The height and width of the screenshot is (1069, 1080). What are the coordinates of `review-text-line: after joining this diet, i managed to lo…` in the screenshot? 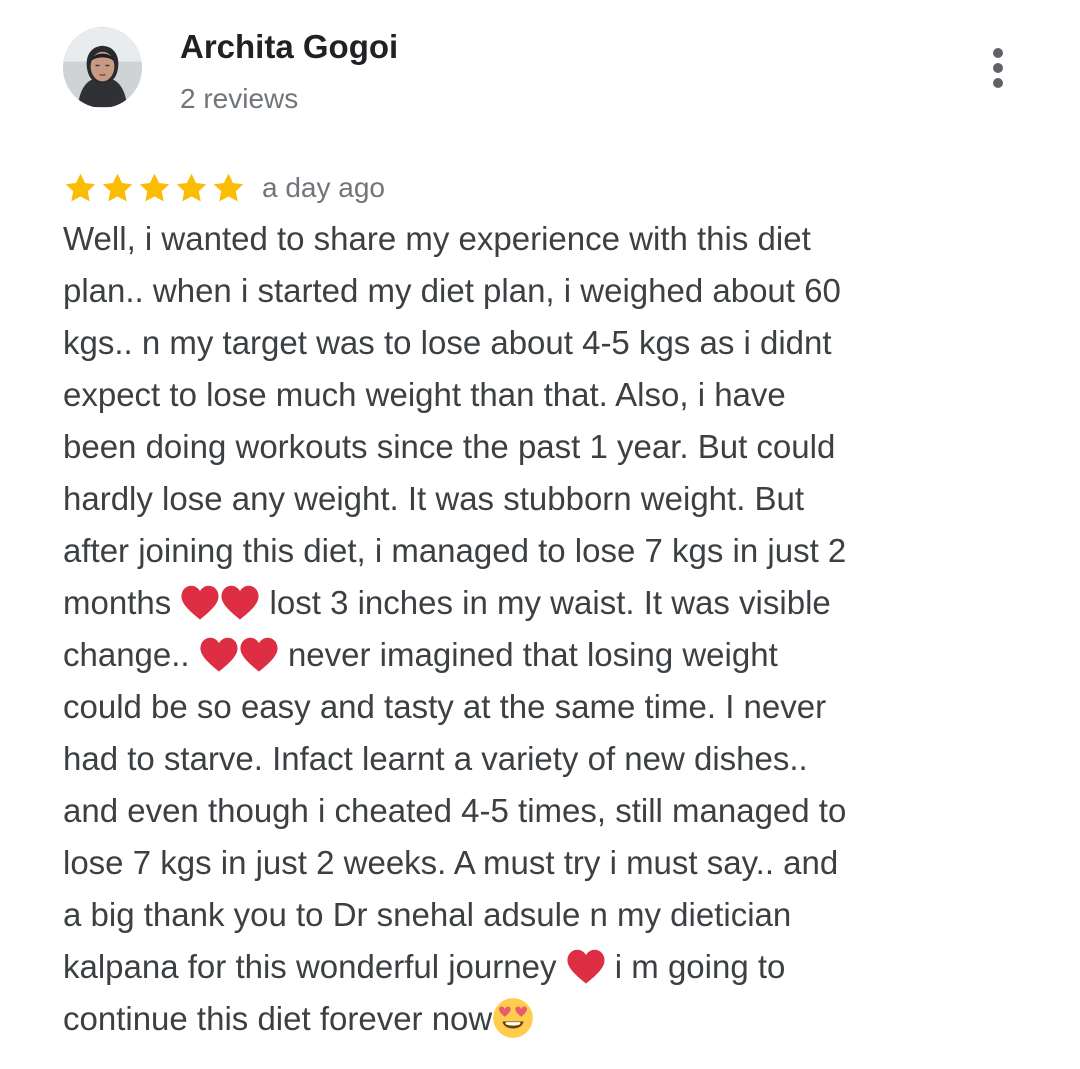 It's located at (513, 551).